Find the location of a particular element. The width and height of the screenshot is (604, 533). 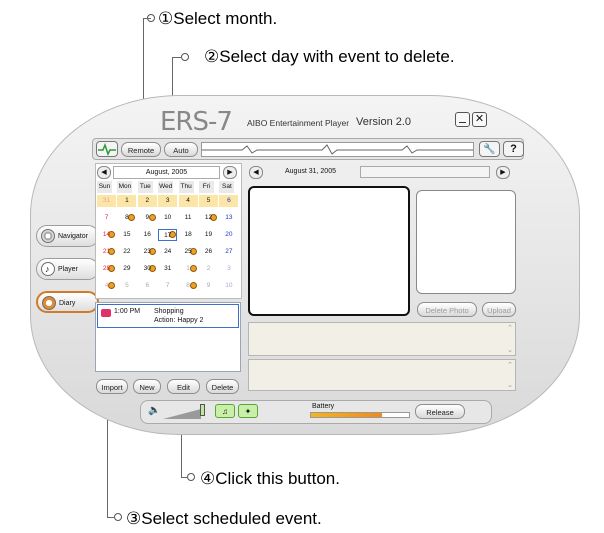

health-button is located at coordinates (107, 149).